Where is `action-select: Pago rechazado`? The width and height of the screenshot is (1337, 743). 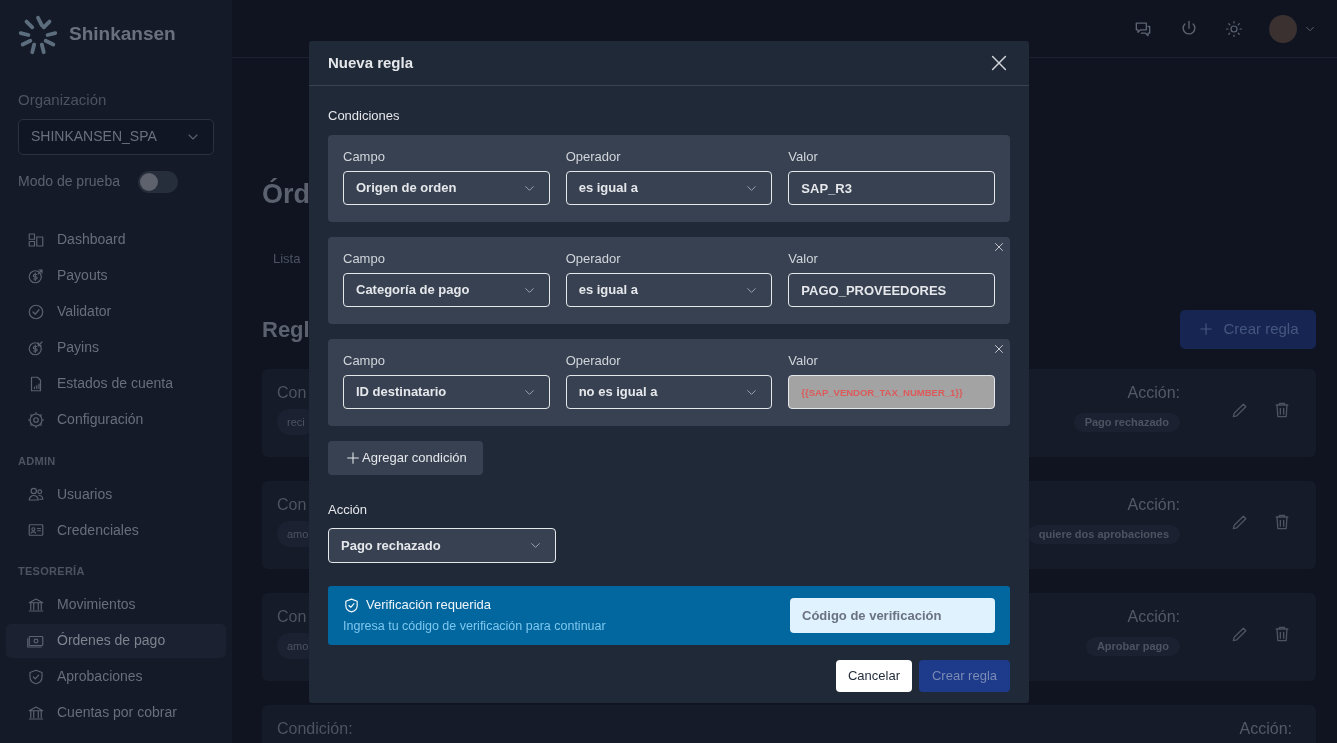
action-select: Pago rechazado is located at coordinates (442, 545).